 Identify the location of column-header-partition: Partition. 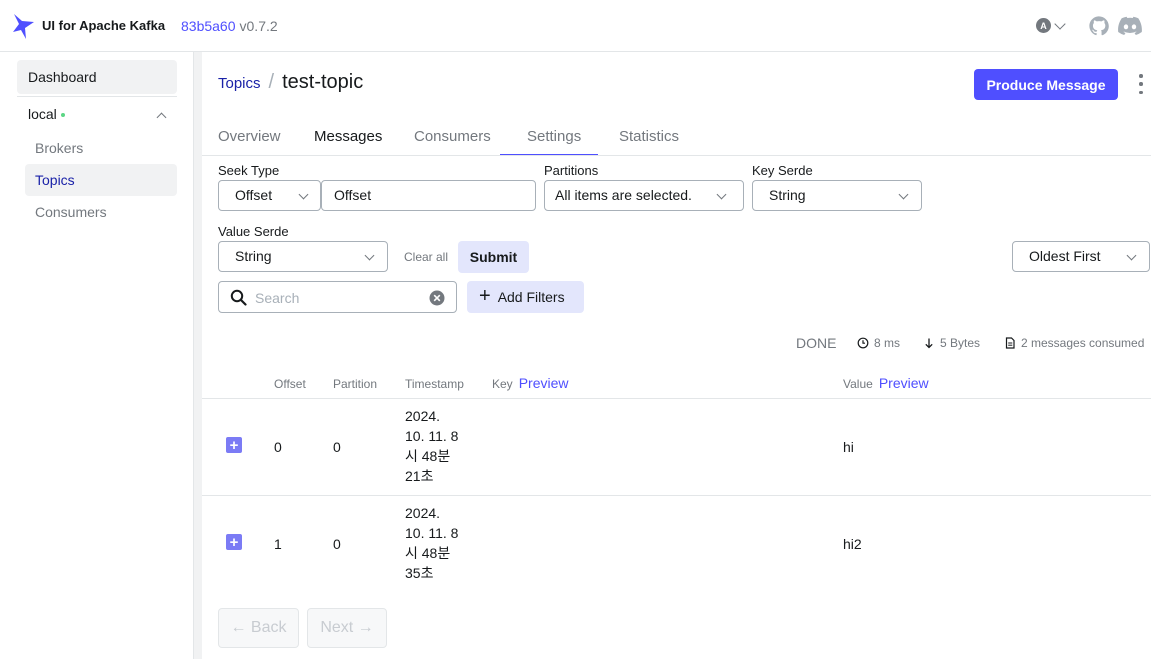
(355, 384).